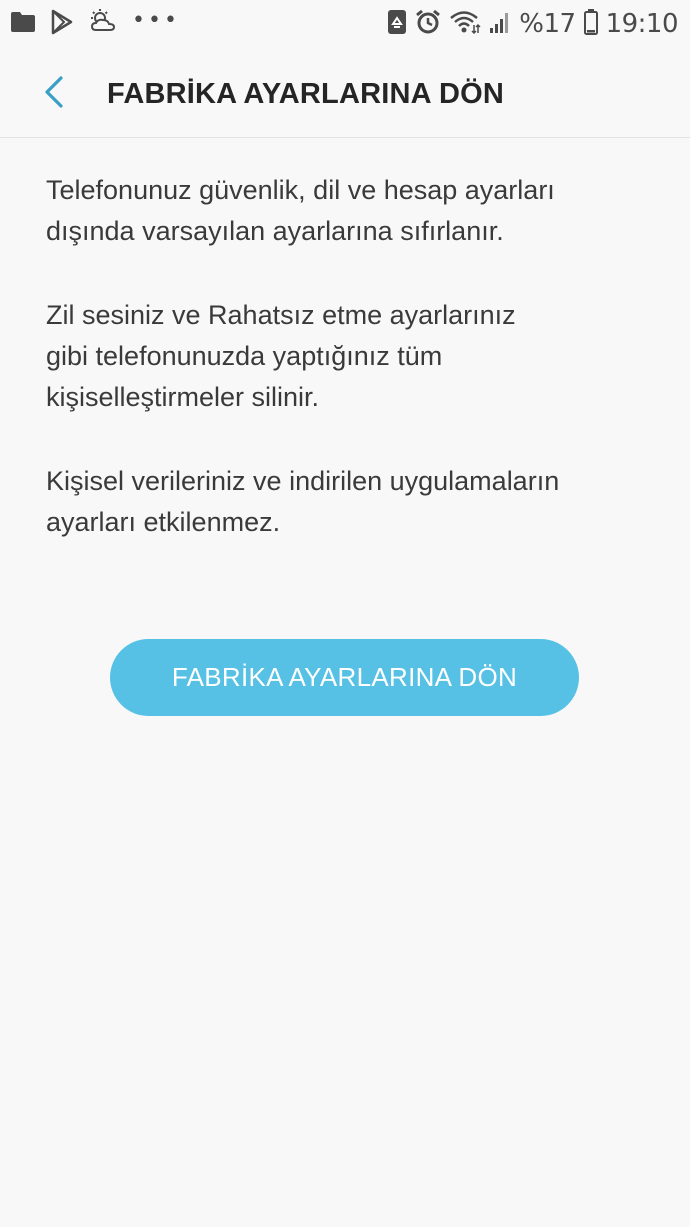  I want to click on weather-icon, so click(103, 24).